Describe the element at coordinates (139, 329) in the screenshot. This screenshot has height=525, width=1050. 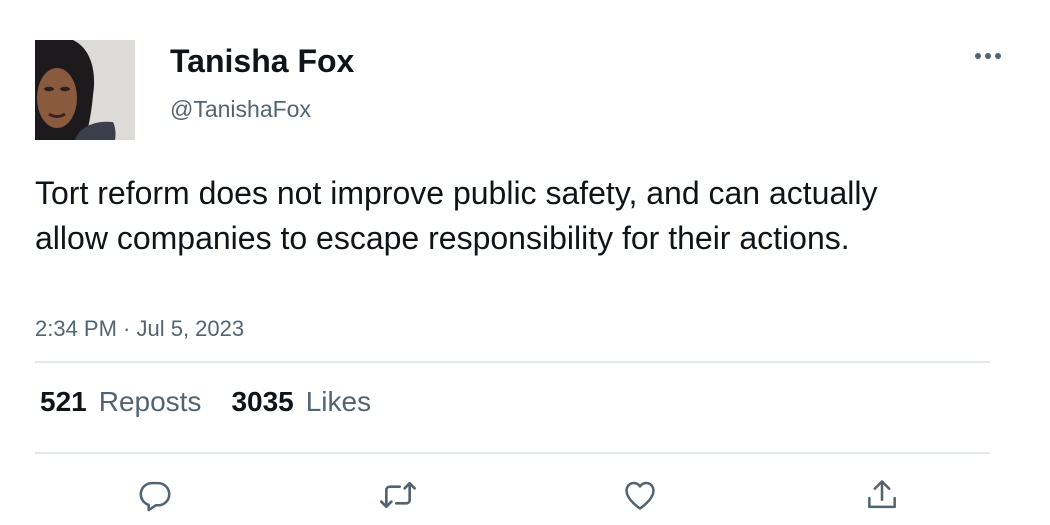
I see `tweet-timestamp: 2:34 PM · Jul 5, 2023` at that location.